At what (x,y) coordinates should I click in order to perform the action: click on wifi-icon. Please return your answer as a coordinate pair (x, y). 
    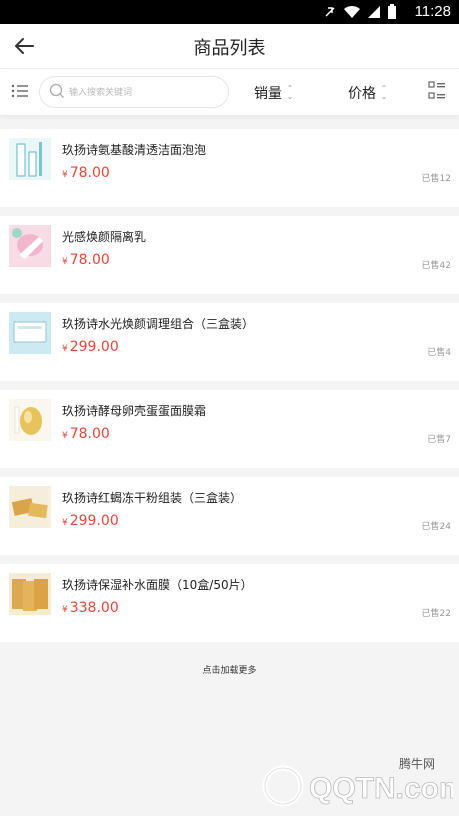
    Looking at the image, I should click on (352, 11).